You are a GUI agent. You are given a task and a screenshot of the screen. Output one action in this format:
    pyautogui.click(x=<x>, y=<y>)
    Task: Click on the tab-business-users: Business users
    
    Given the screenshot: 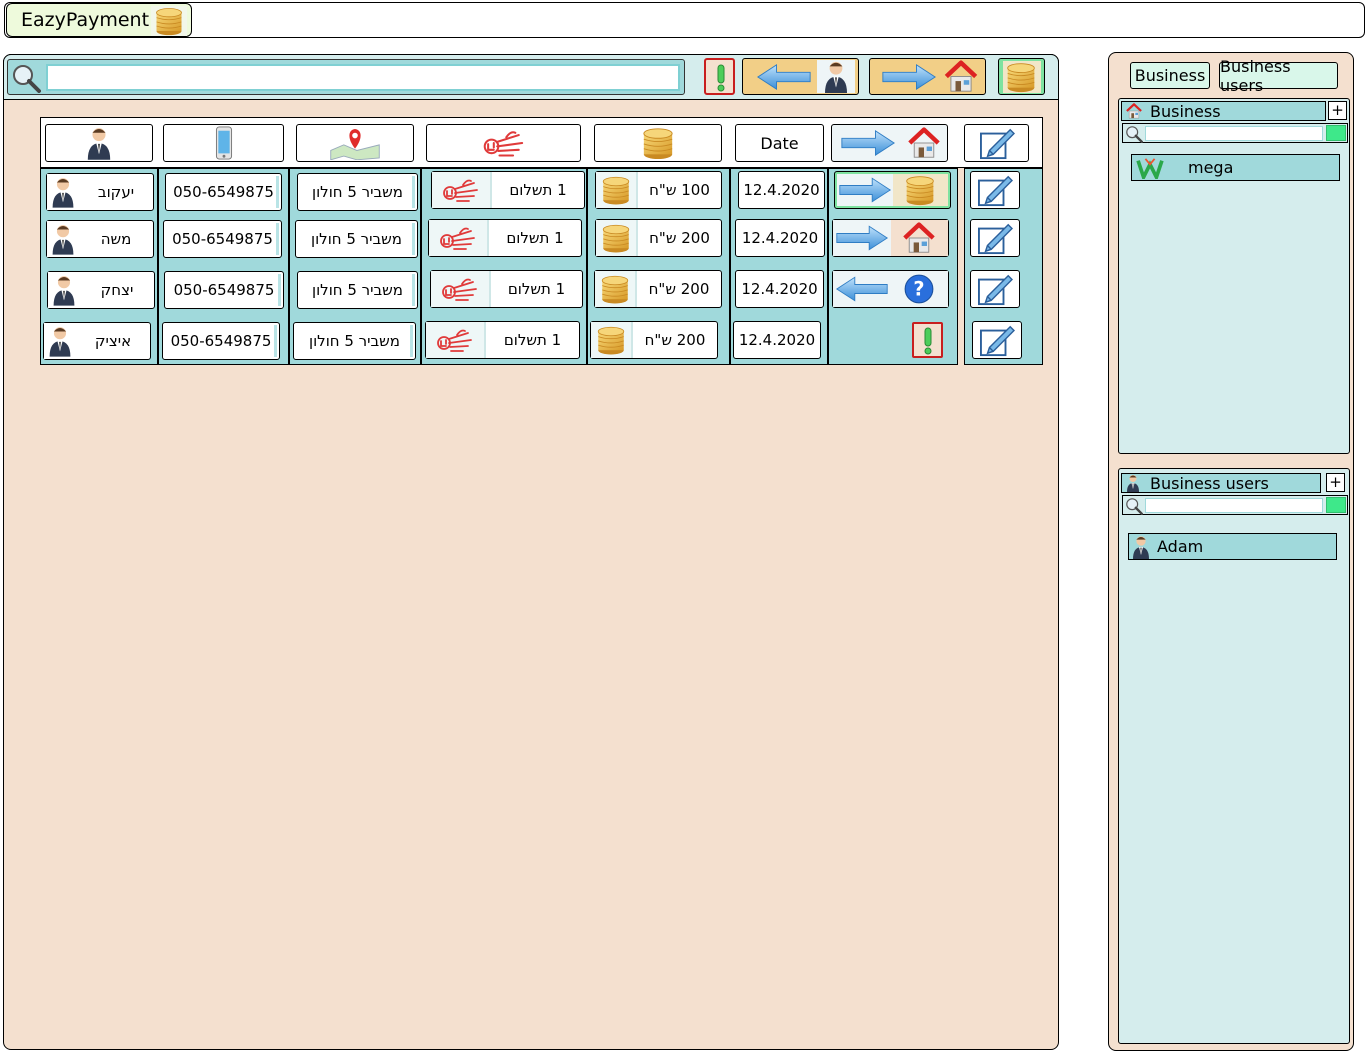 What is the action you would take?
    pyautogui.click(x=1278, y=76)
    